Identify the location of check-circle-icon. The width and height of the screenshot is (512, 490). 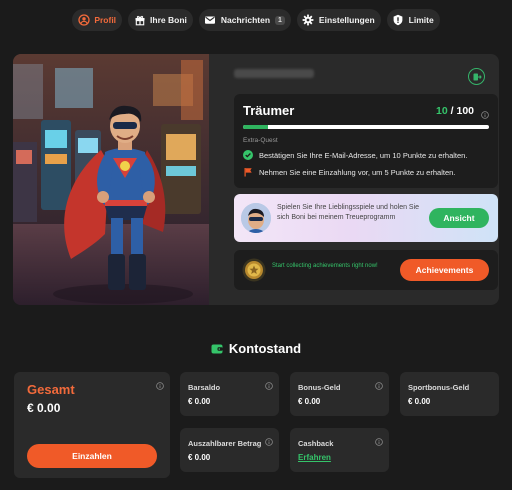
(248, 155).